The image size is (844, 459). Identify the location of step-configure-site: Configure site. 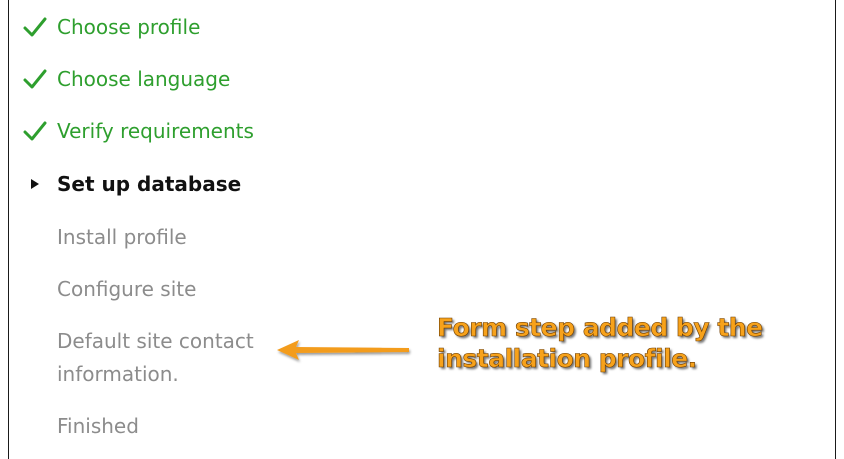
(127, 289).